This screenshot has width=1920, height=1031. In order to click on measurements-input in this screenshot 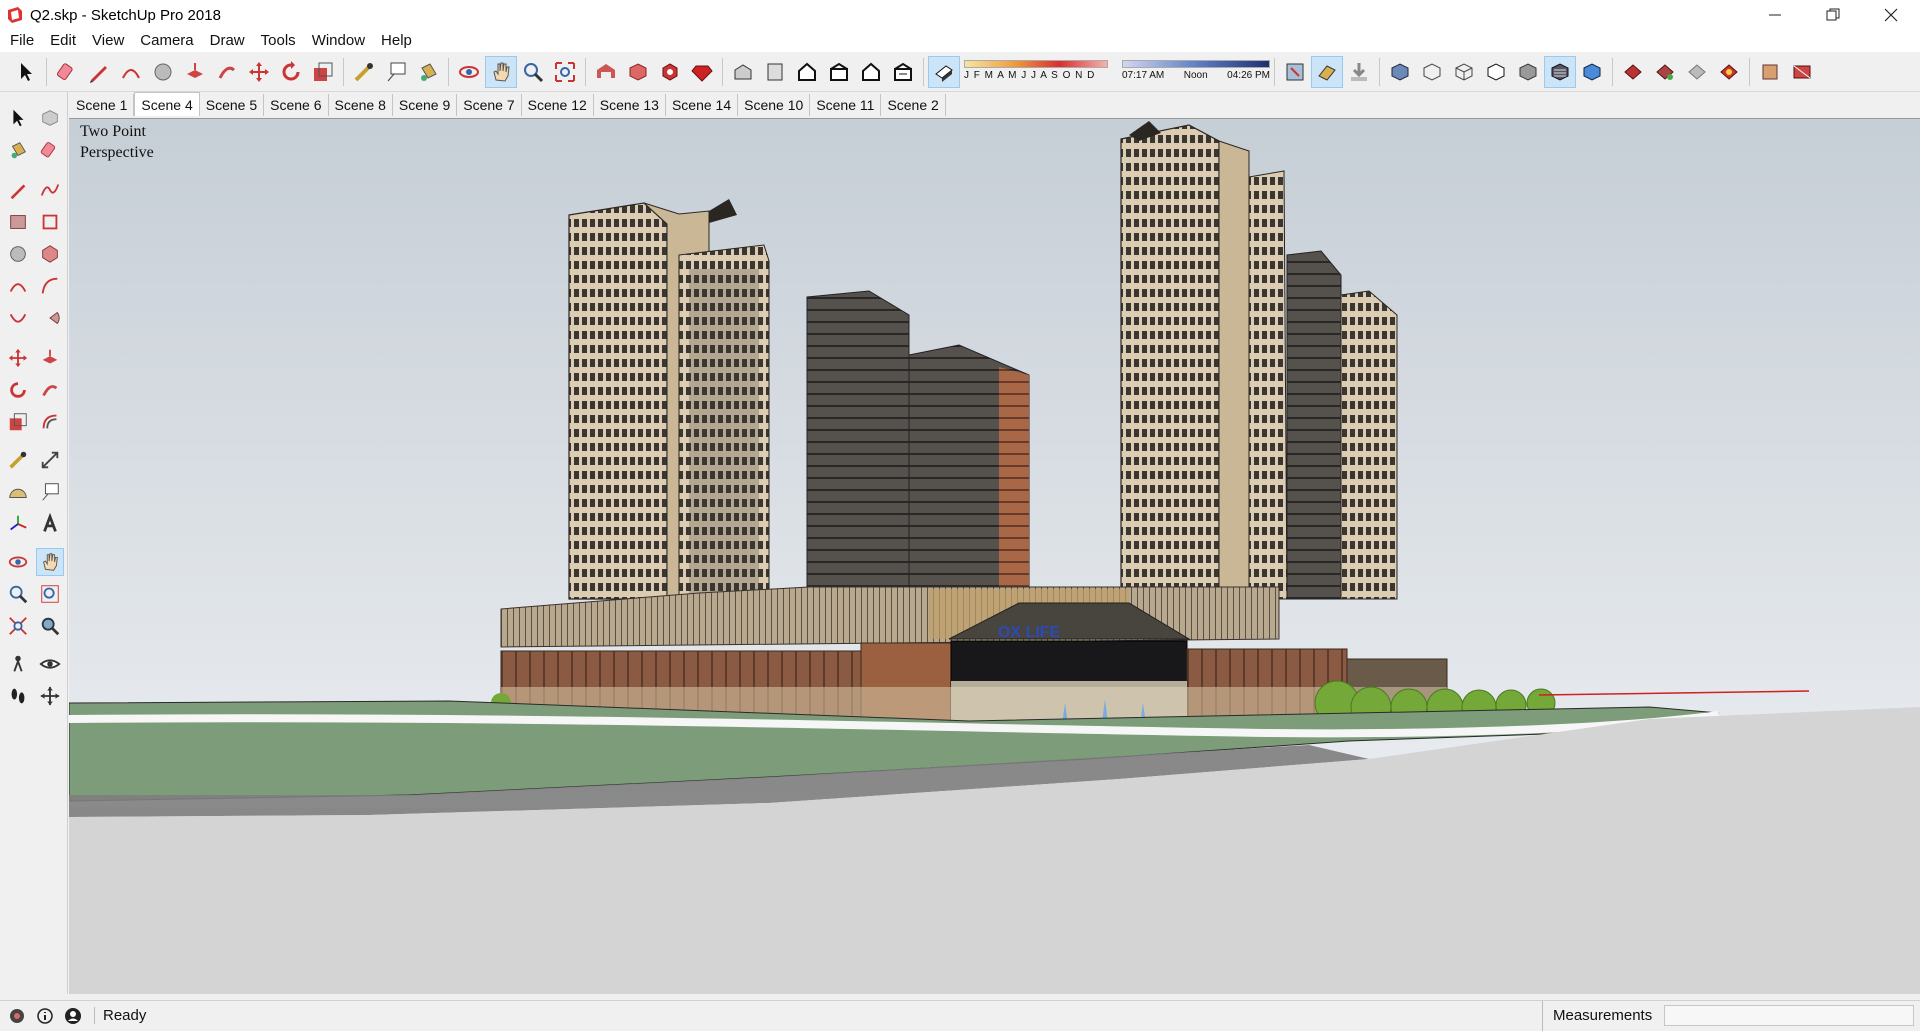, I will do `click(1789, 1015)`.